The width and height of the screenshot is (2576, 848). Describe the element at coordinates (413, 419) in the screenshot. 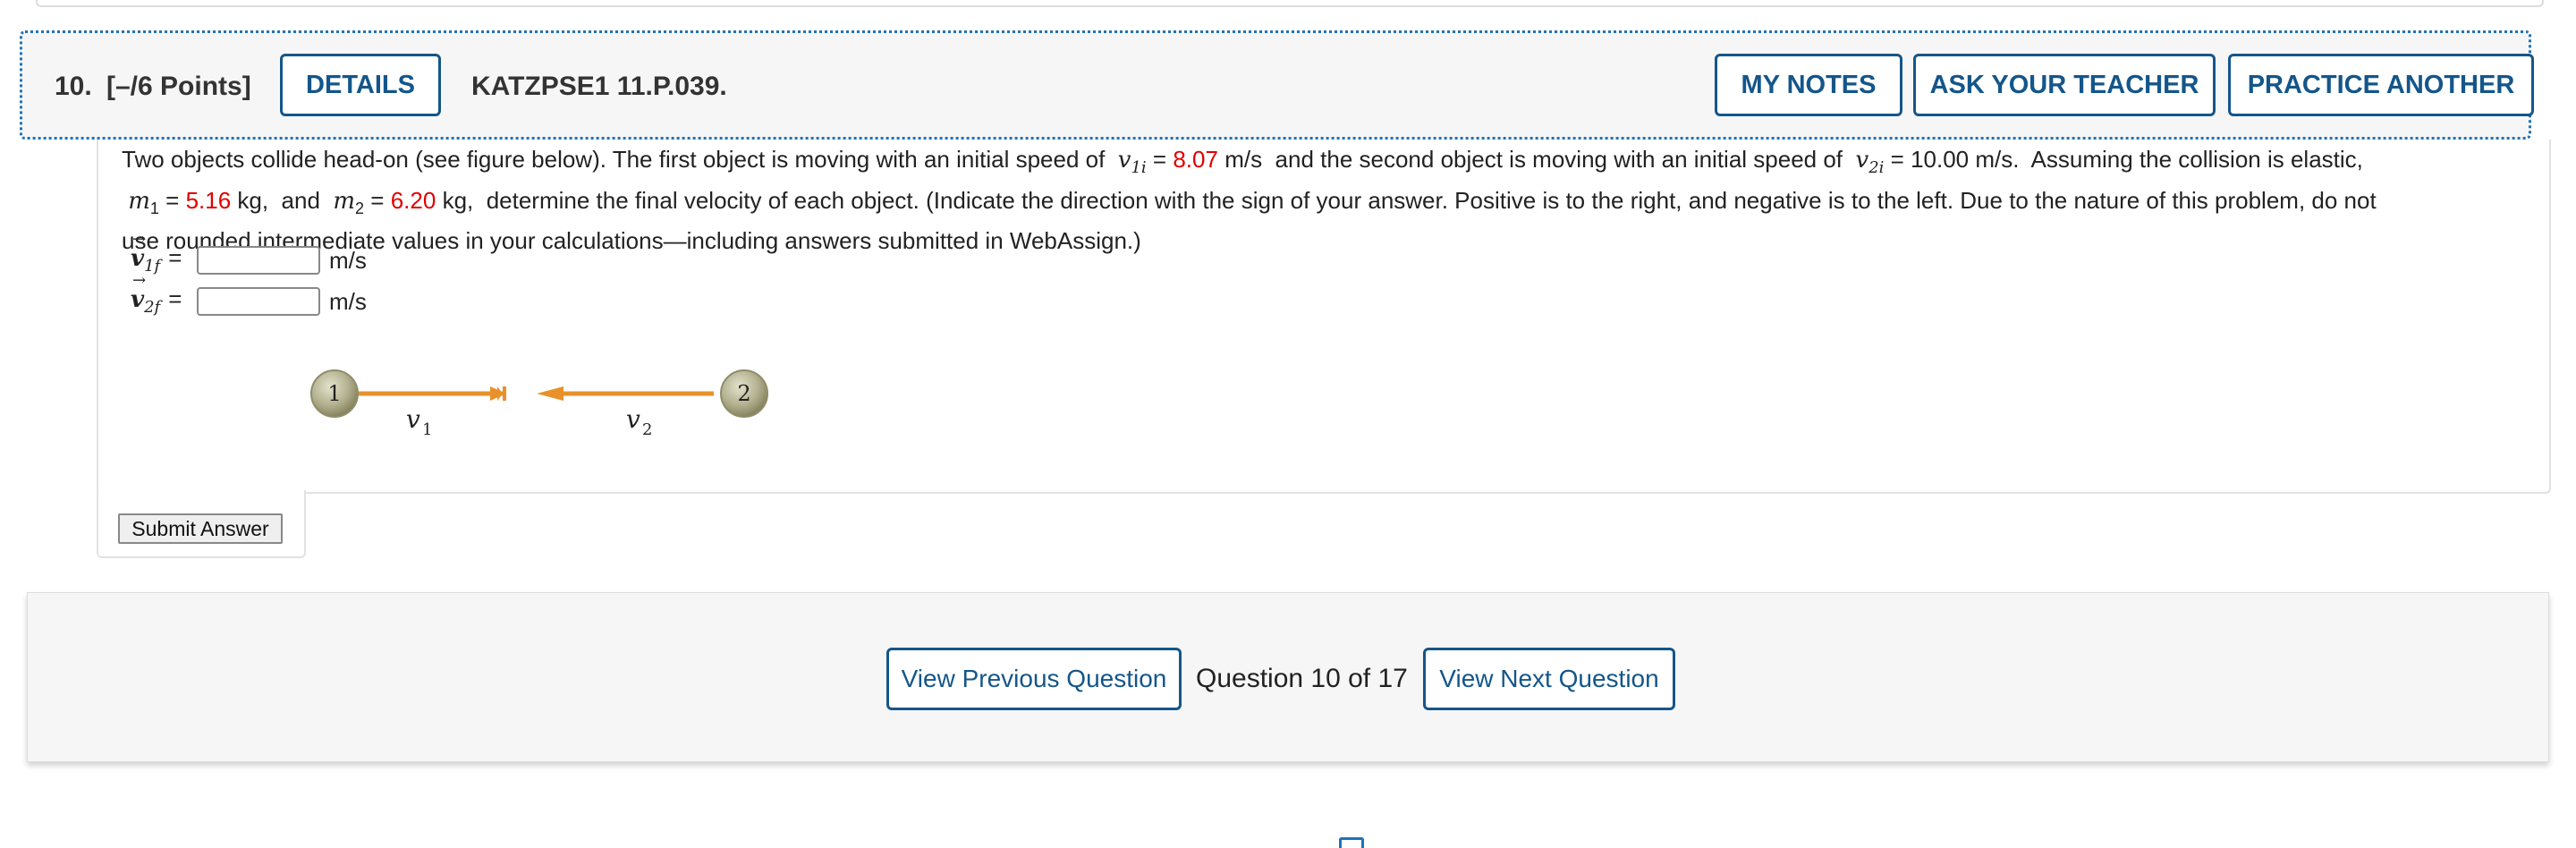

I see `v1-label: v` at that location.